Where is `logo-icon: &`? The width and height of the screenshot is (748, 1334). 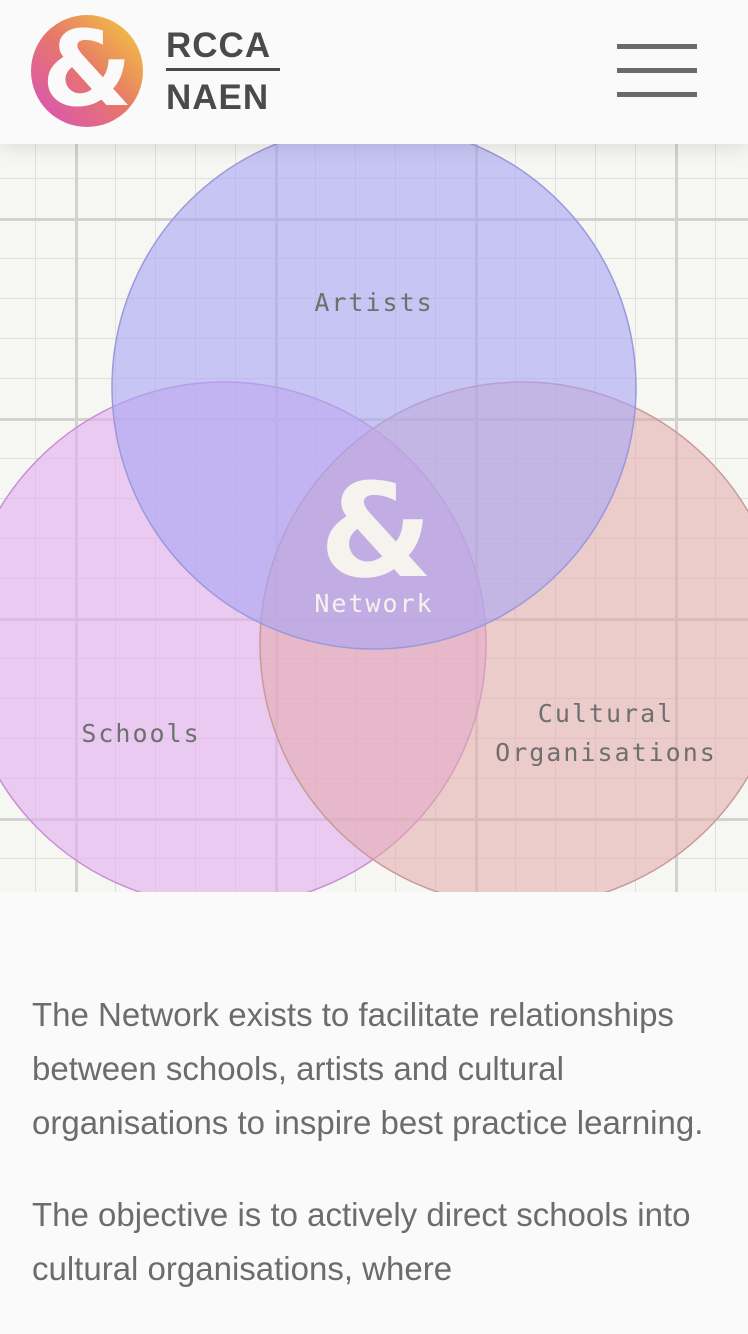 logo-icon: & is located at coordinates (87, 71).